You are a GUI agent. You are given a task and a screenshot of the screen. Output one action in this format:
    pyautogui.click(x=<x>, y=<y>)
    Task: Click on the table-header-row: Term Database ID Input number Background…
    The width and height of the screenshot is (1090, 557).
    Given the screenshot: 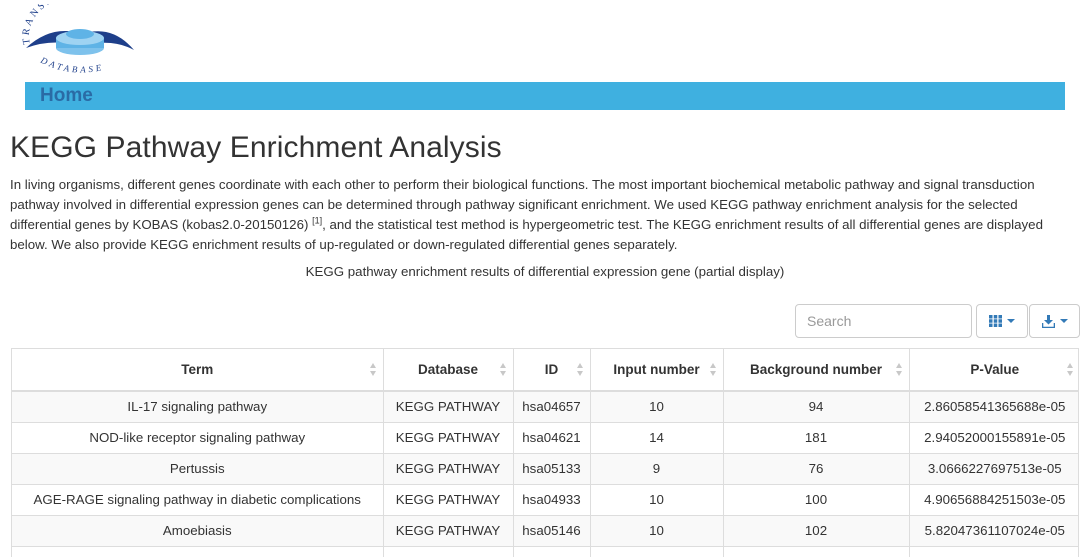 What is the action you would take?
    pyautogui.click(x=545, y=370)
    